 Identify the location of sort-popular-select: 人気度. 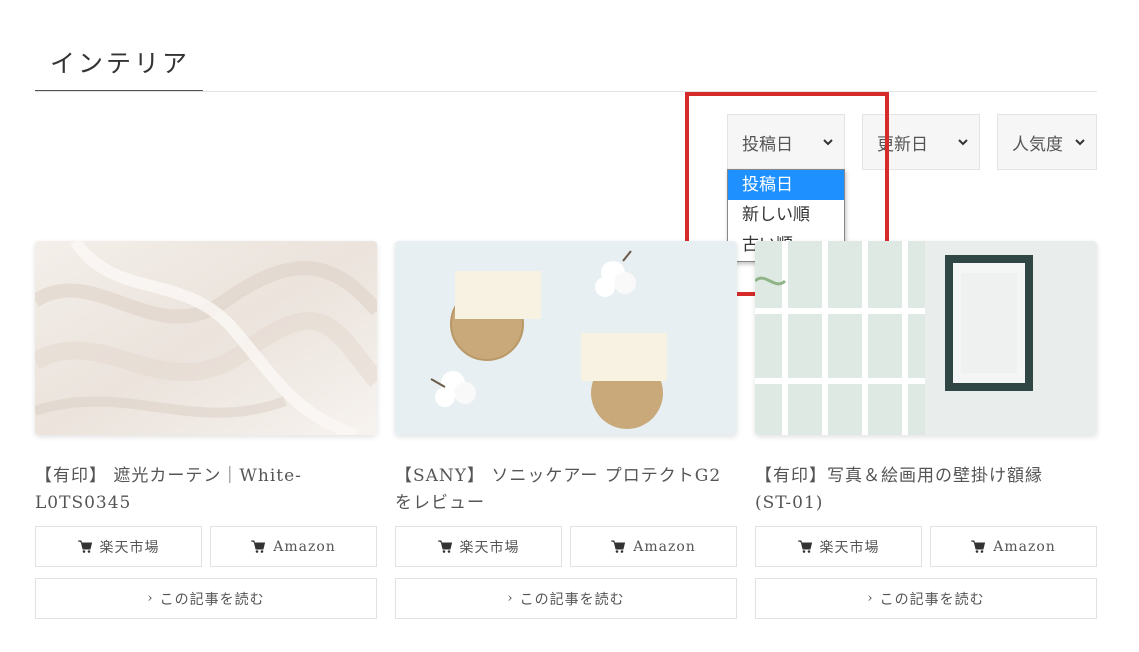
(1047, 142).